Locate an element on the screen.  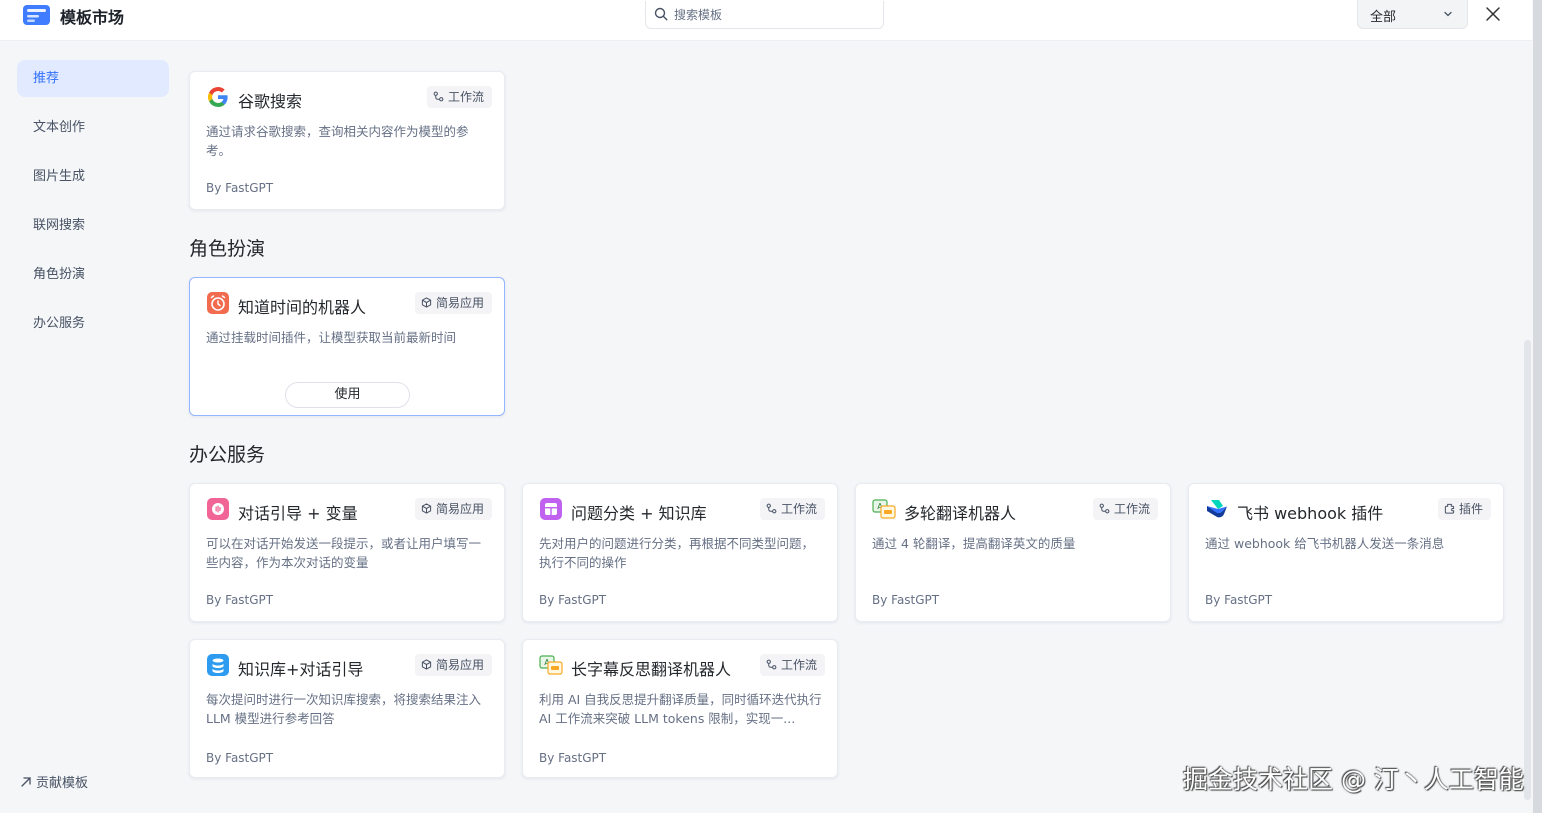
card-title: 知识库+对话引导 is located at coordinates (301, 669).